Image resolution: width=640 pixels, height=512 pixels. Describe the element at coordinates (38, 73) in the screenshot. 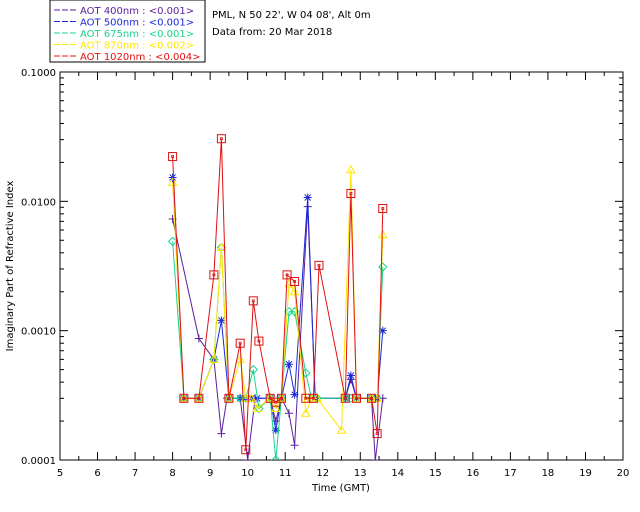

I see `y-tick-label: 0.1000` at that location.